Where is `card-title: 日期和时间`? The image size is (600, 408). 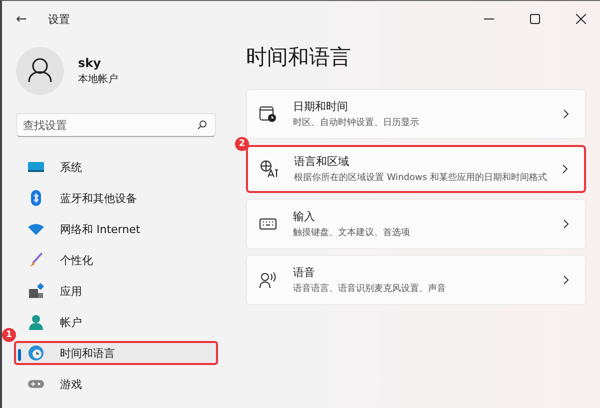 card-title: 日期和时间 is located at coordinates (321, 106).